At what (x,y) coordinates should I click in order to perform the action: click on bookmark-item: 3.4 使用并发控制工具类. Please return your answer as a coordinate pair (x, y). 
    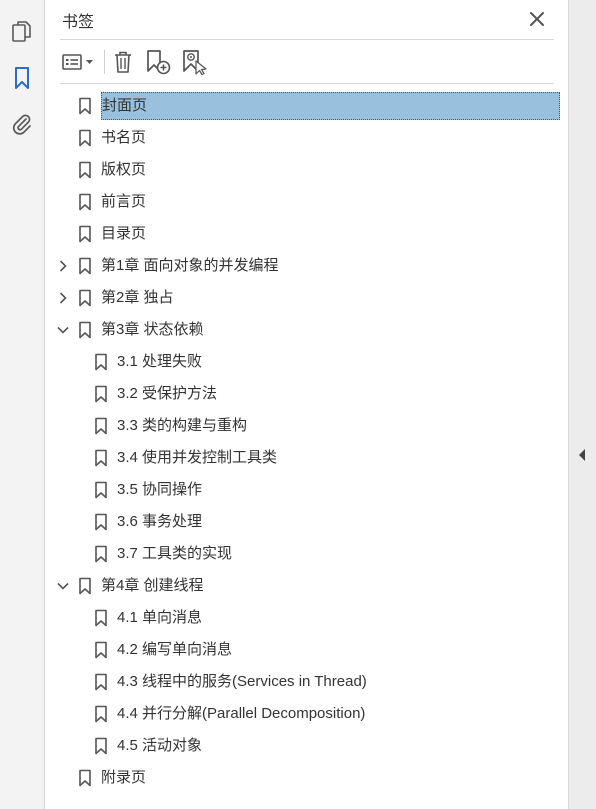
    Looking at the image, I should click on (303, 458).